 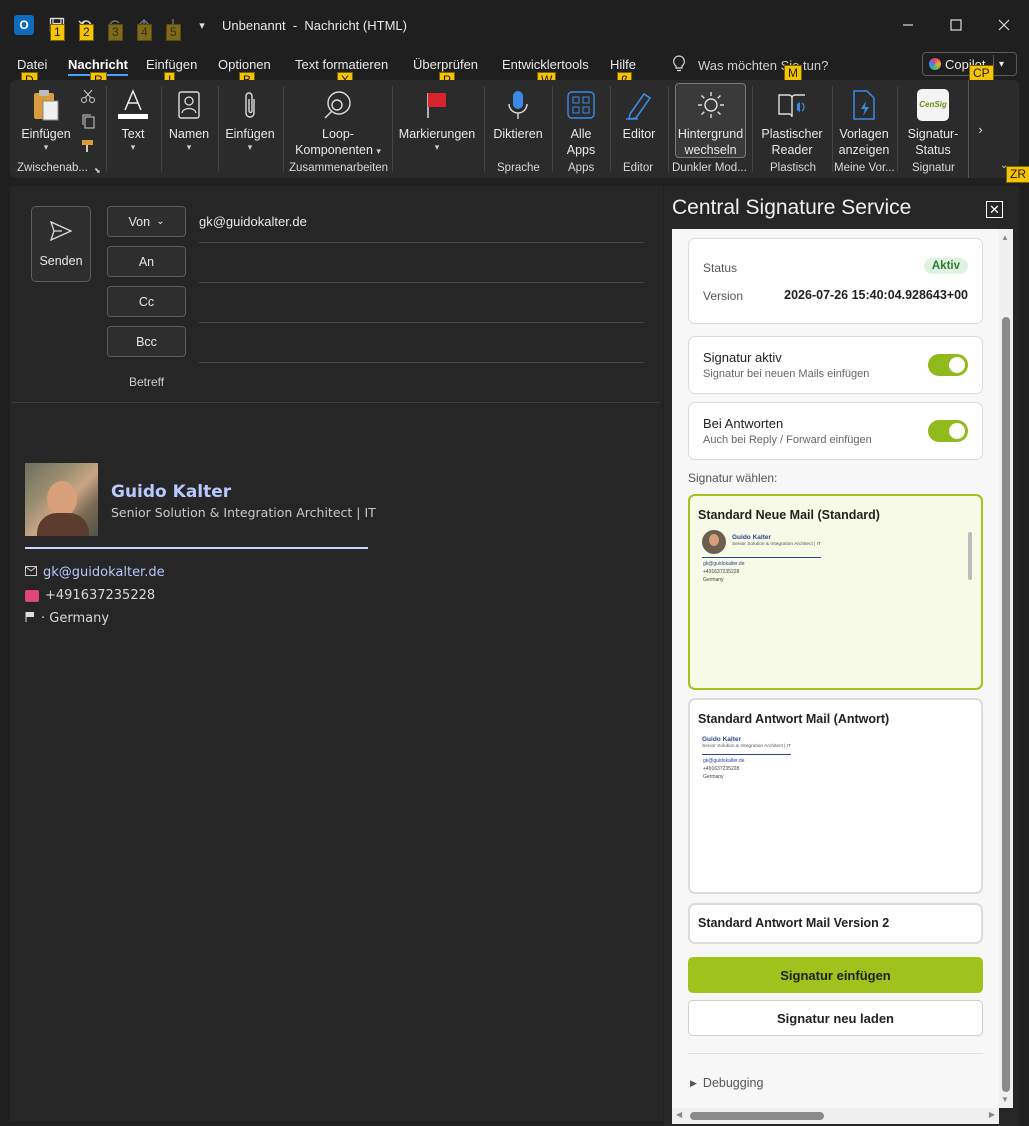 What do you see at coordinates (244, 64) in the screenshot?
I see `tab-optionen: Optionen` at bounding box center [244, 64].